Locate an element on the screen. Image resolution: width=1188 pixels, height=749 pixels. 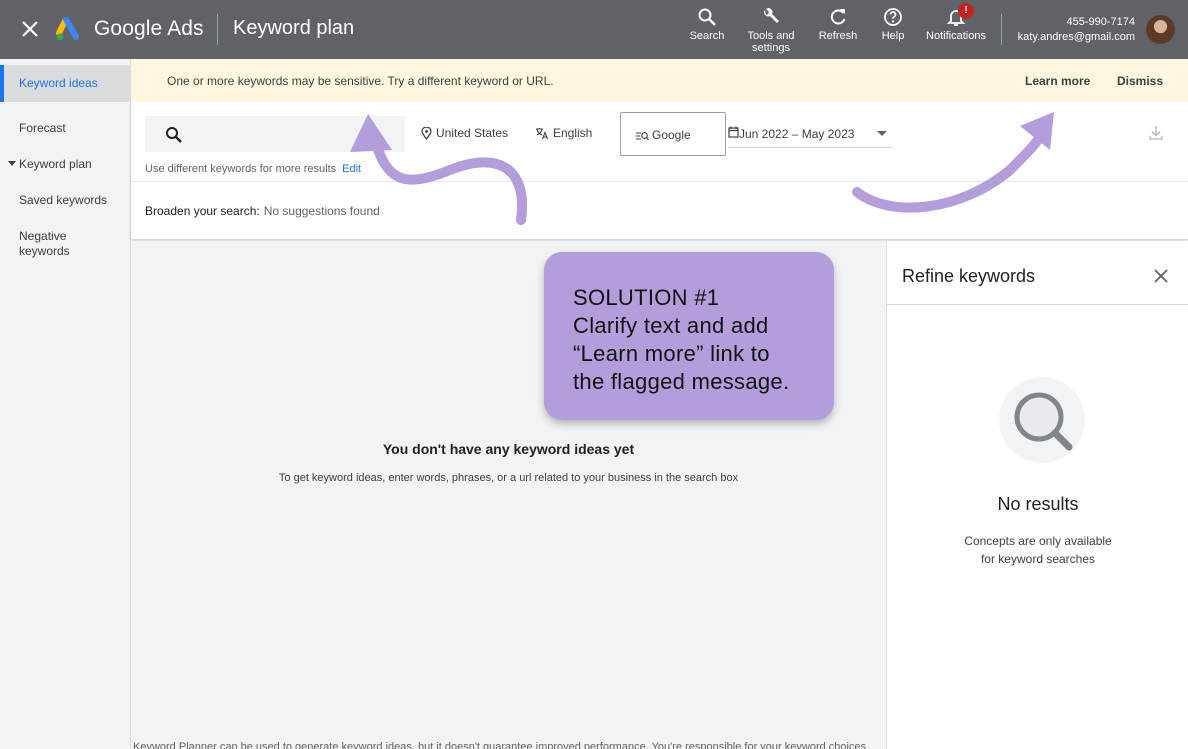
no-results-title: No results is located at coordinates (1038, 504).